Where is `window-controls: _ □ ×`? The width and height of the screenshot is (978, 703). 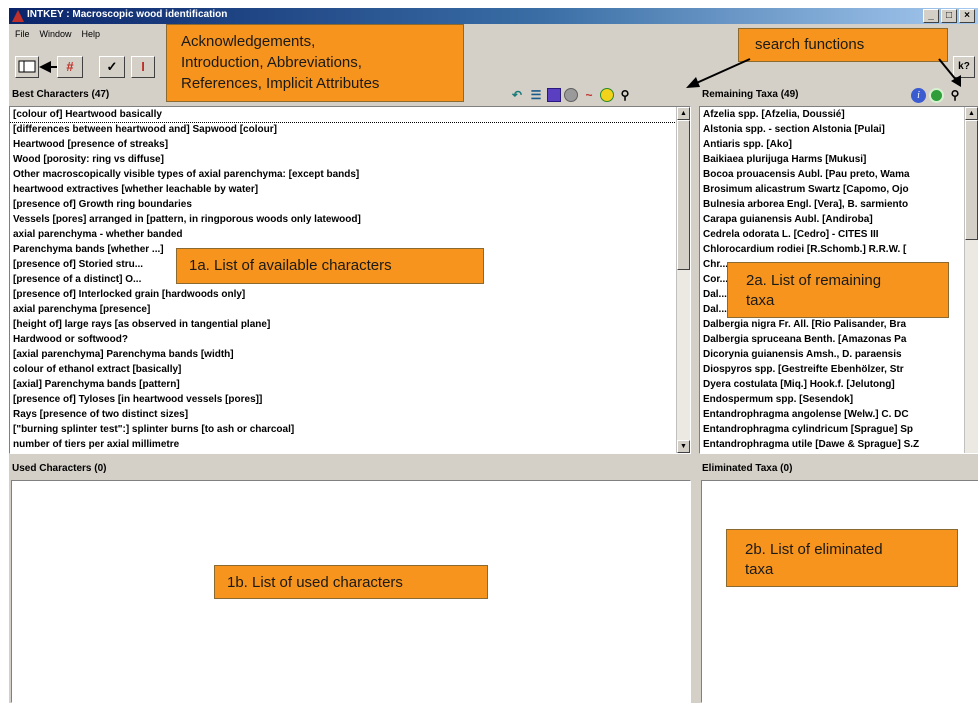 window-controls: _ □ × is located at coordinates (949, 16).